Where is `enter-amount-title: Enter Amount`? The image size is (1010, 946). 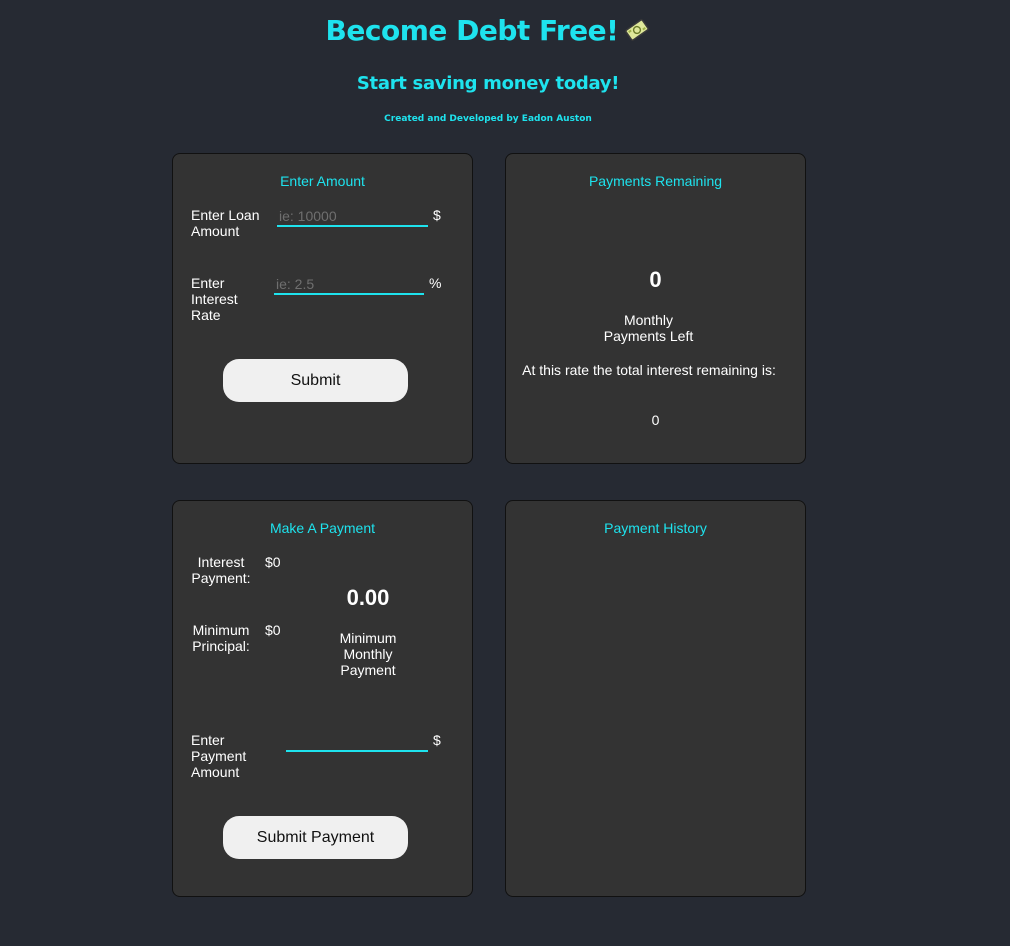
enter-amount-title: Enter Amount is located at coordinates (322, 181).